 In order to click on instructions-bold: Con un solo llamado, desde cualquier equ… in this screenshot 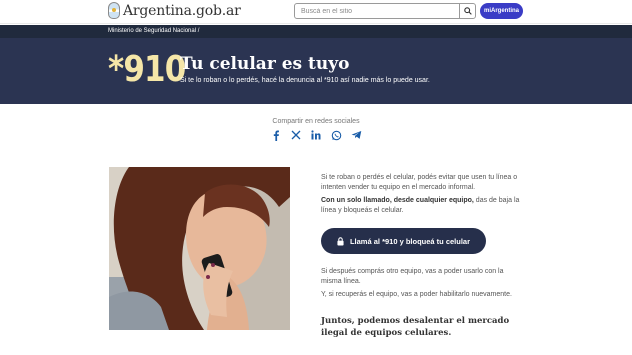, I will do `click(397, 200)`.